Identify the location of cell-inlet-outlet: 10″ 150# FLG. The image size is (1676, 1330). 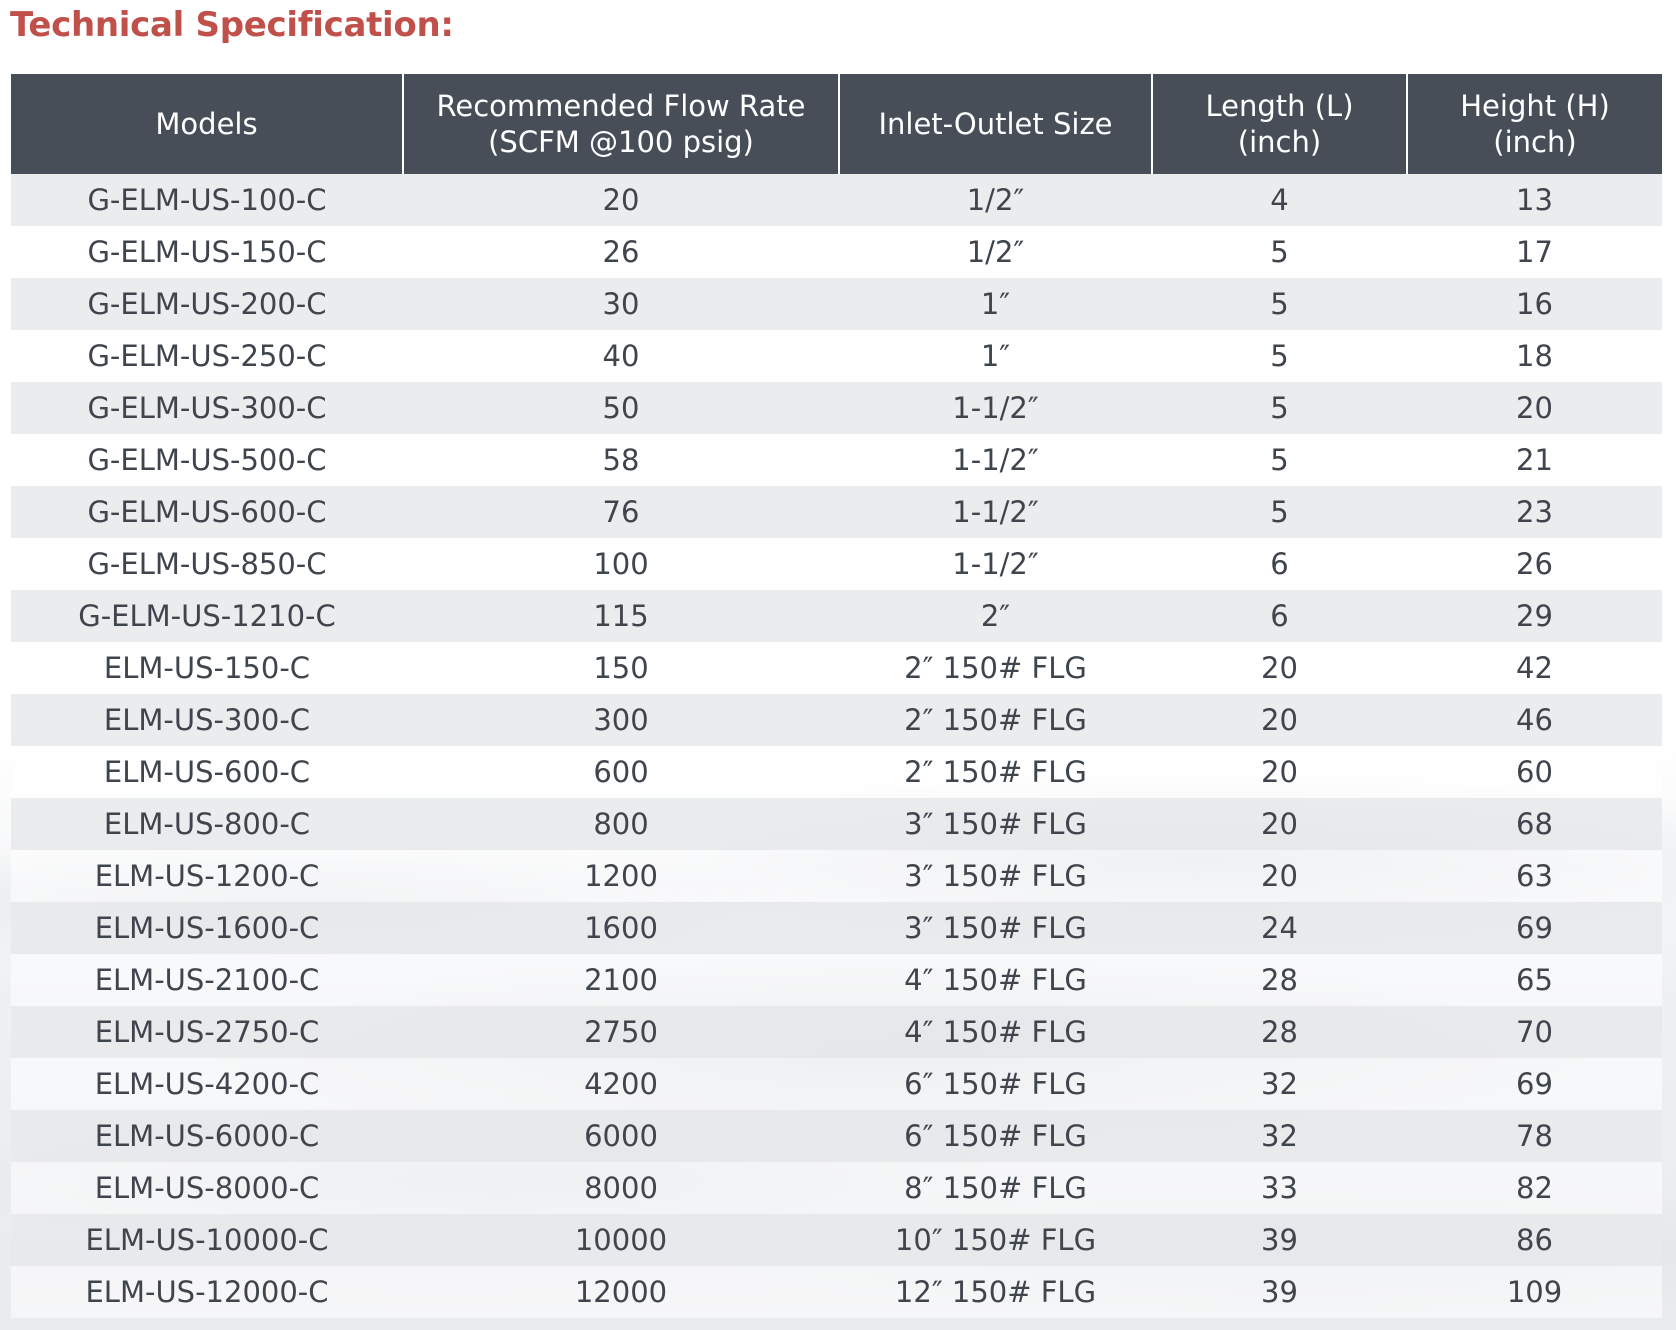
(995, 1240).